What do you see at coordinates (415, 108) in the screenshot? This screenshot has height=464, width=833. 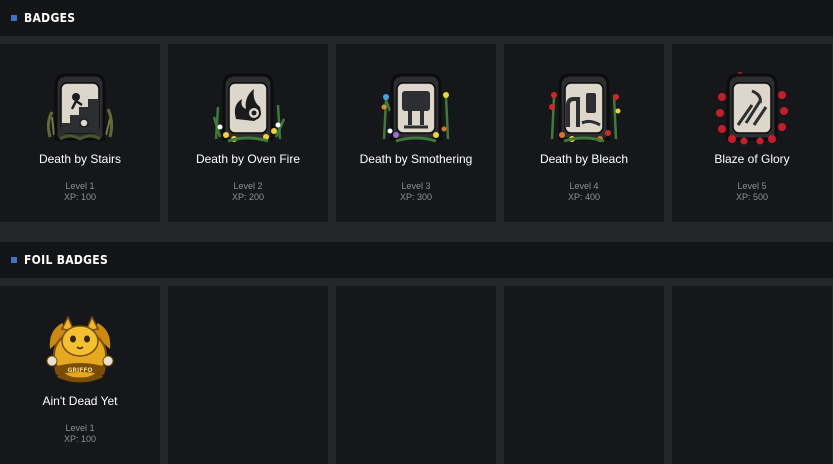 I see `pillow-tombstone-badge-icon` at bounding box center [415, 108].